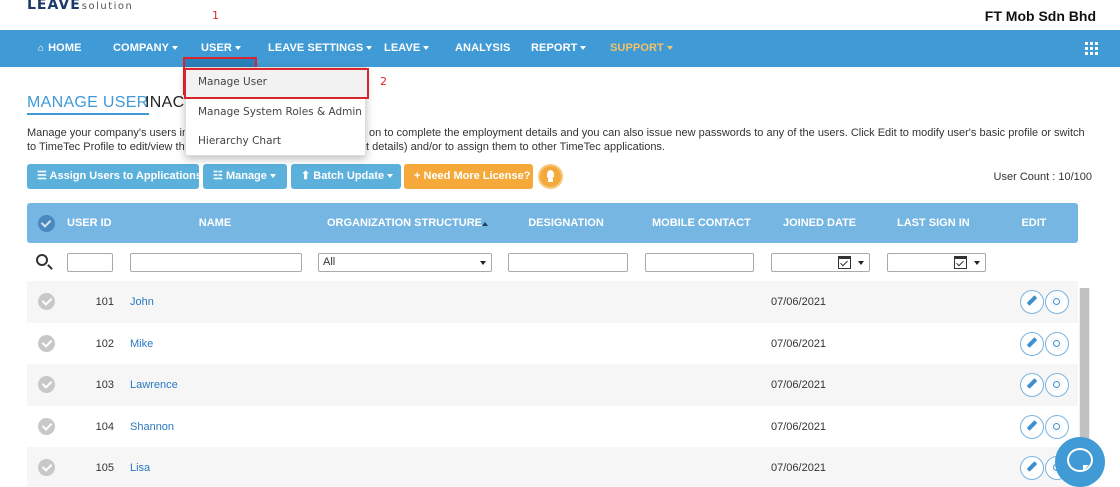  Describe the element at coordinates (90, 262) in the screenshot. I see `filter-user-id-input` at that location.